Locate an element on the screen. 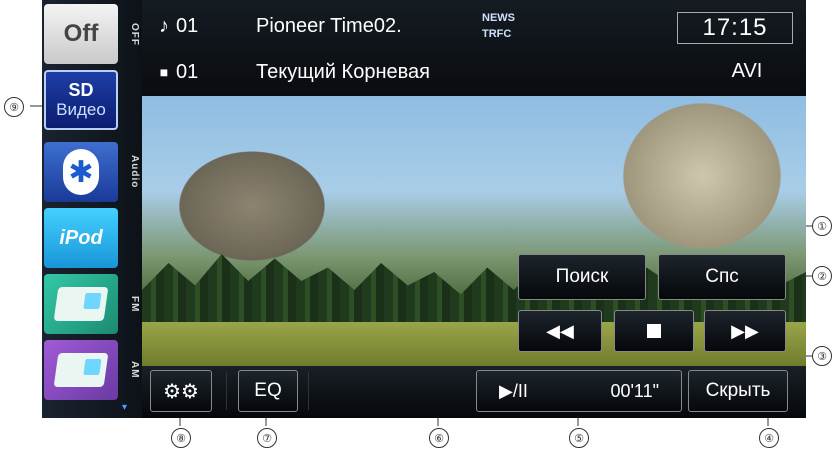 The height and width of the screenshot is (454, 832). bluetooth-icon: ✱ is located at coordinates (81, 172).